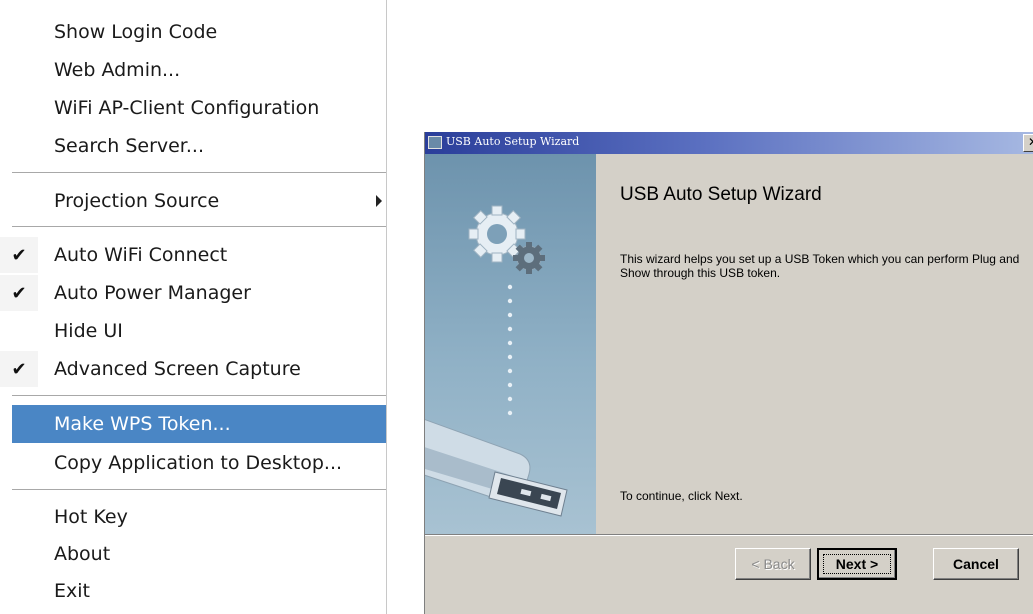 Image resolution: width=1033 pixels, height=614 pixels. I want to click on wizard-heading: USB Auto Setup Wizard, so click(721, 194).